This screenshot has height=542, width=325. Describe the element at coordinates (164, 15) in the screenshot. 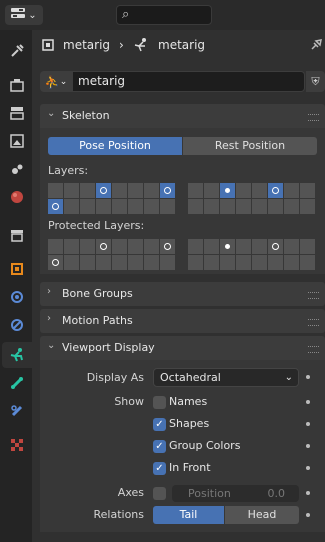

I see `search-input: ⌕` at that location.